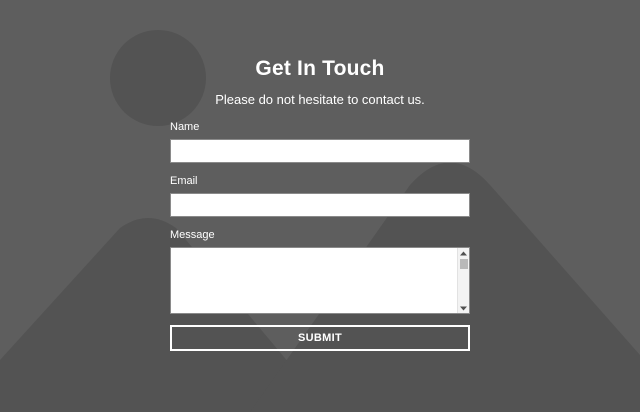 The height and width of the screenshot is (412, 640). I want to click on email-input, so click(320, 205).